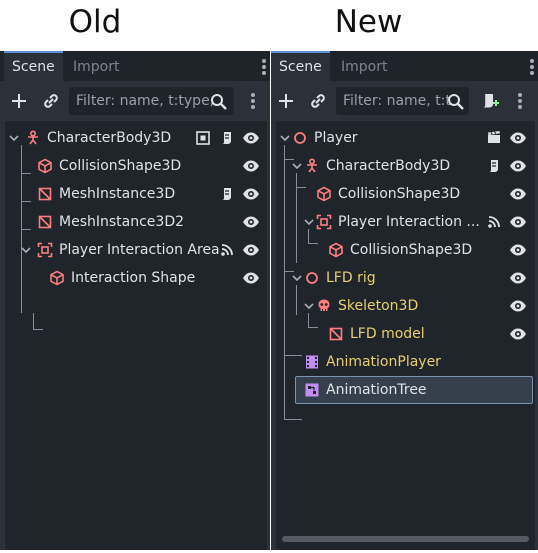  I want to click on tree-row-interaction-shape: Interaction Shape, so click(136, 278).